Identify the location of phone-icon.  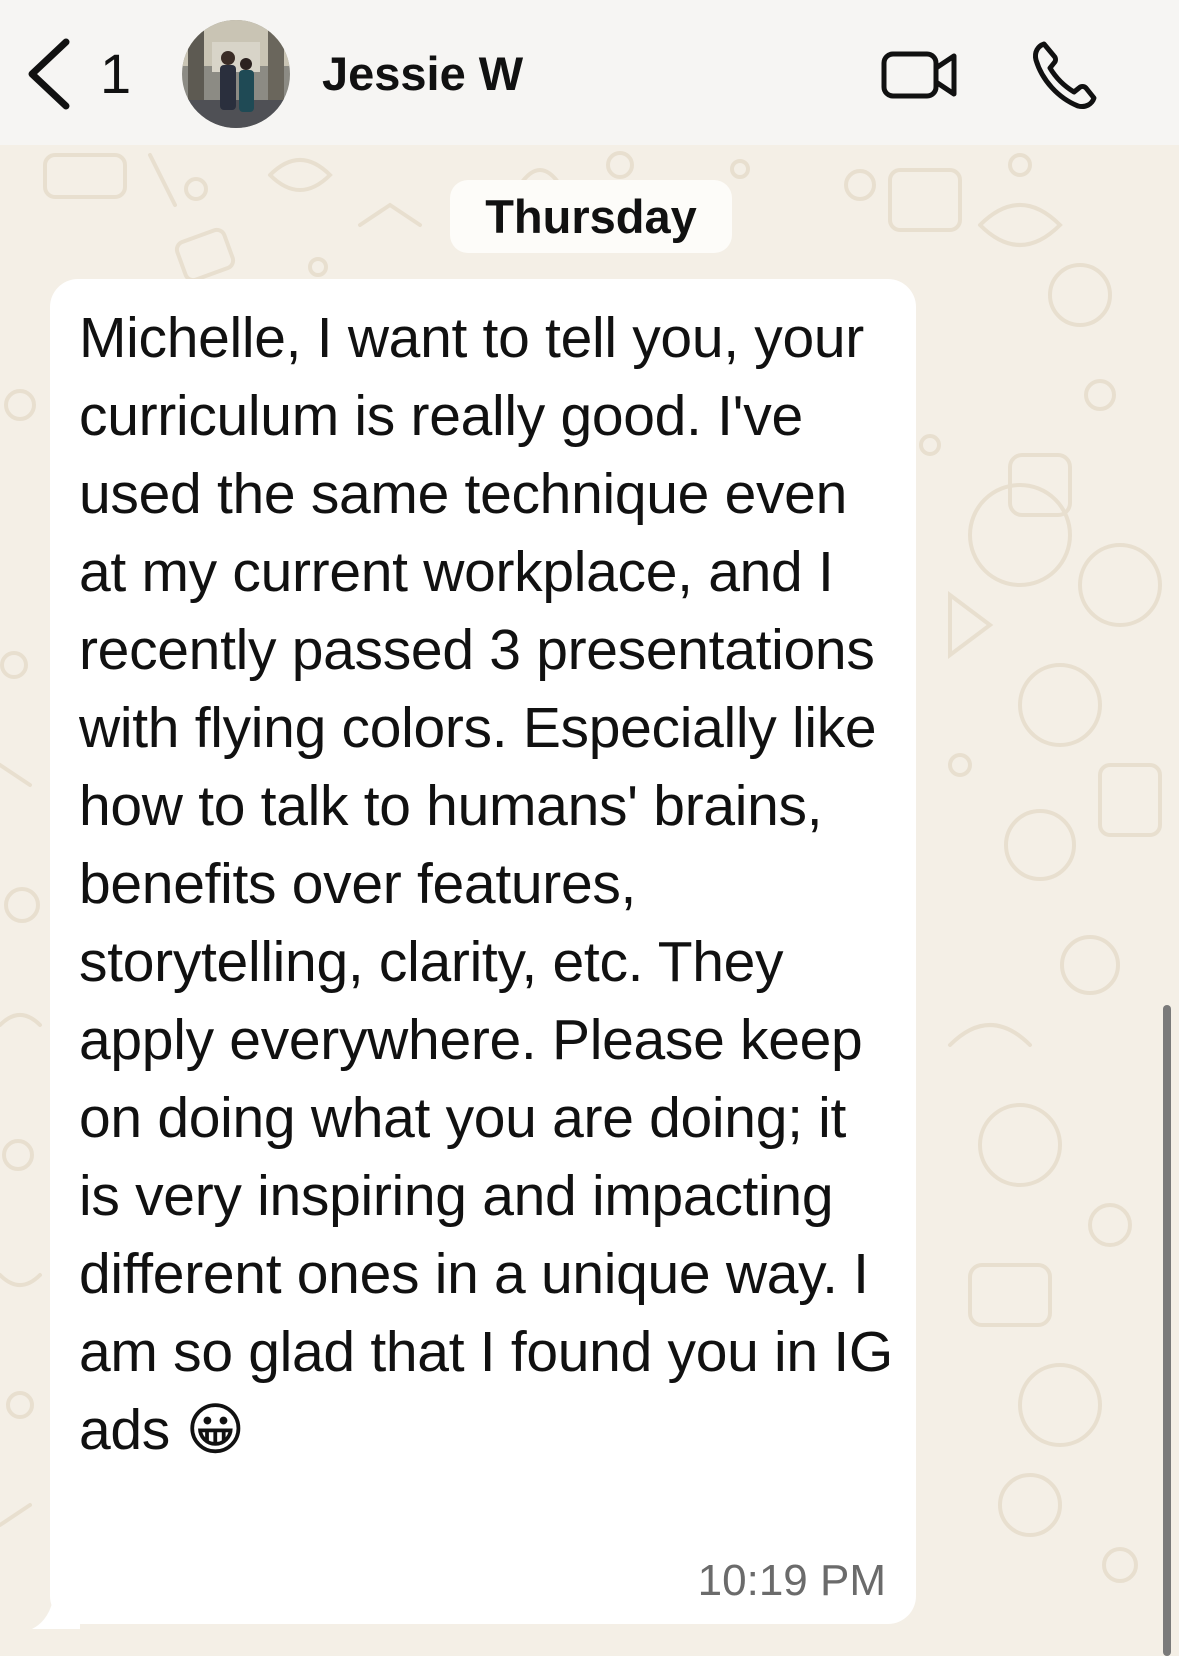
(1065, 75).